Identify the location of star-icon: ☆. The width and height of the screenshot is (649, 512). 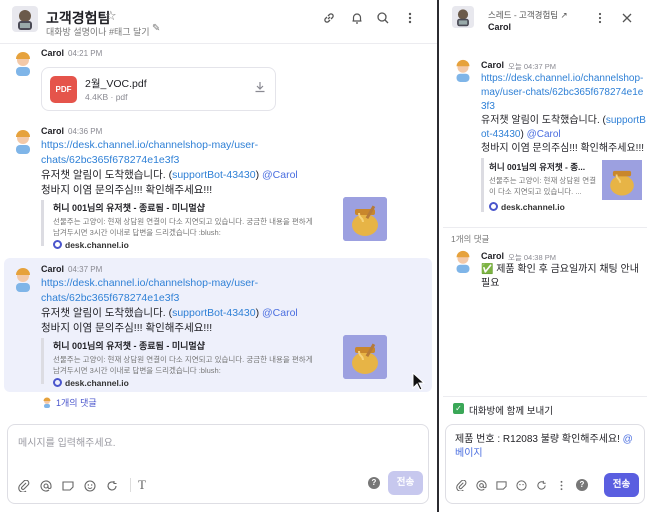
(111, 16).